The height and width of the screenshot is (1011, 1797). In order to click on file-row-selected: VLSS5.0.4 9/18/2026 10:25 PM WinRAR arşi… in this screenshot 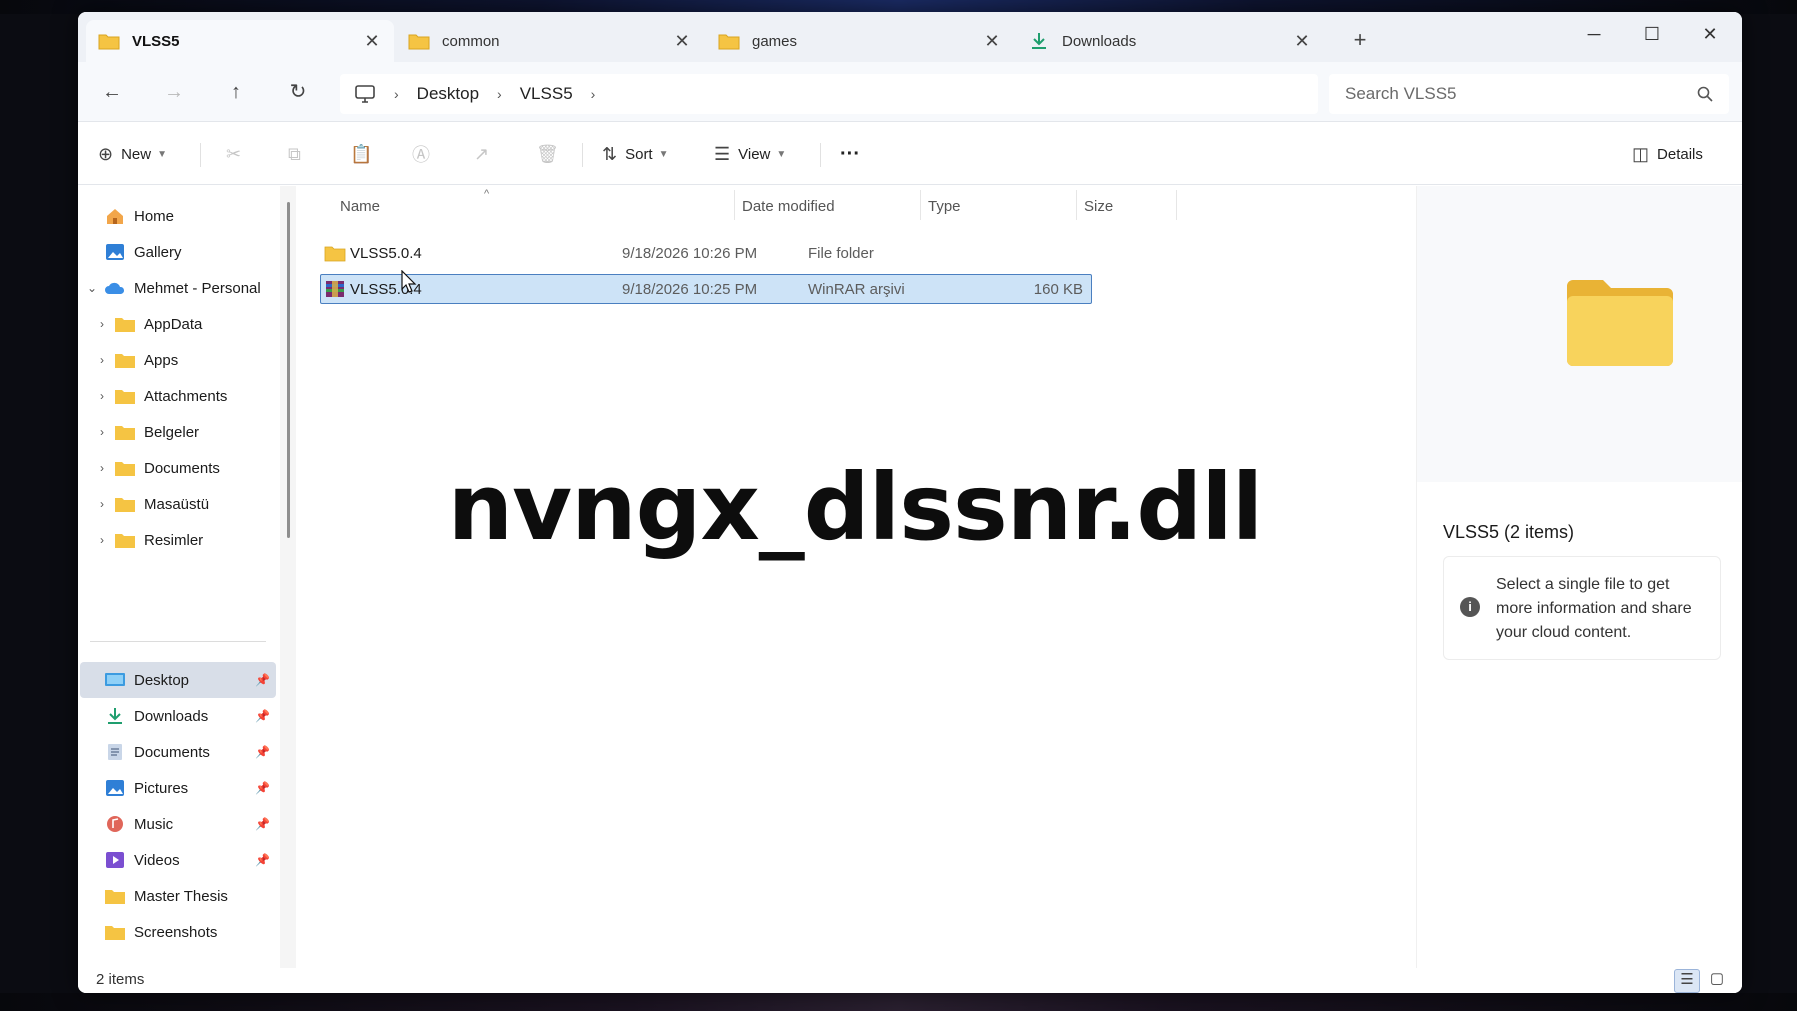, I will do `click(706, 289)`.